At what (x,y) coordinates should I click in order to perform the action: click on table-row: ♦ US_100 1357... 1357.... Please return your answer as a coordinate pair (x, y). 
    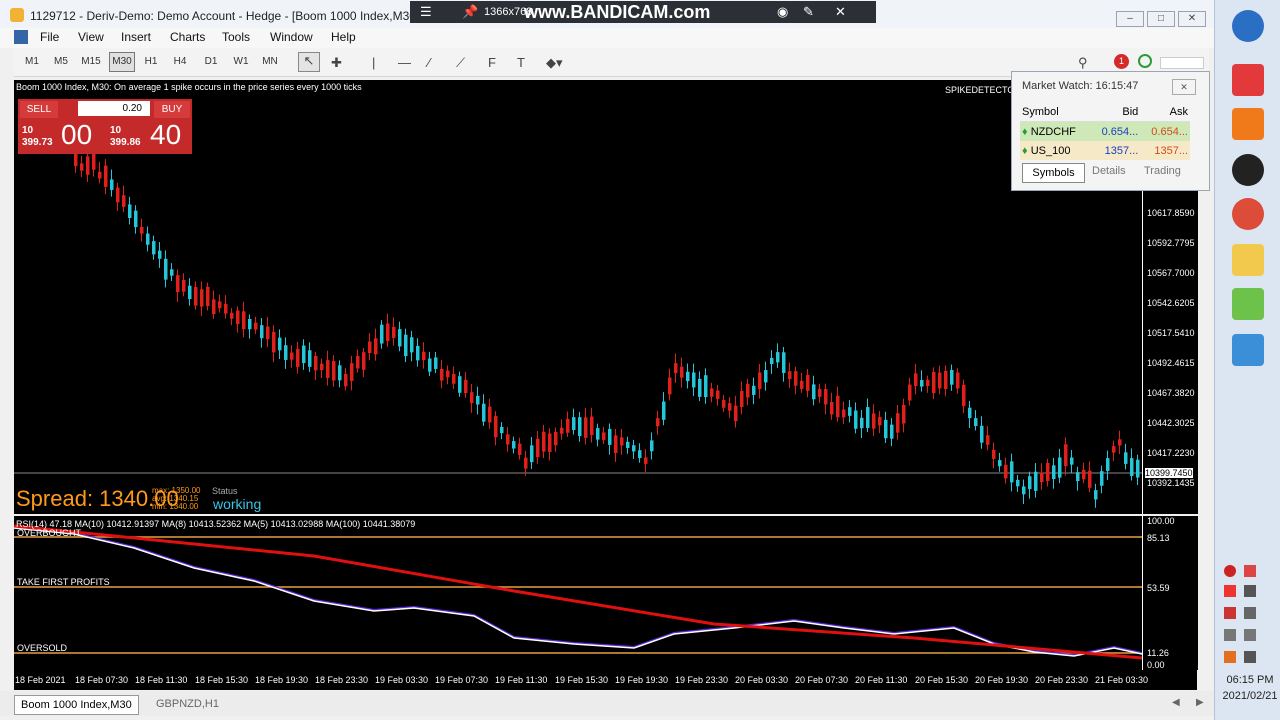
    Looking at the image, I should click on (1105, 150).